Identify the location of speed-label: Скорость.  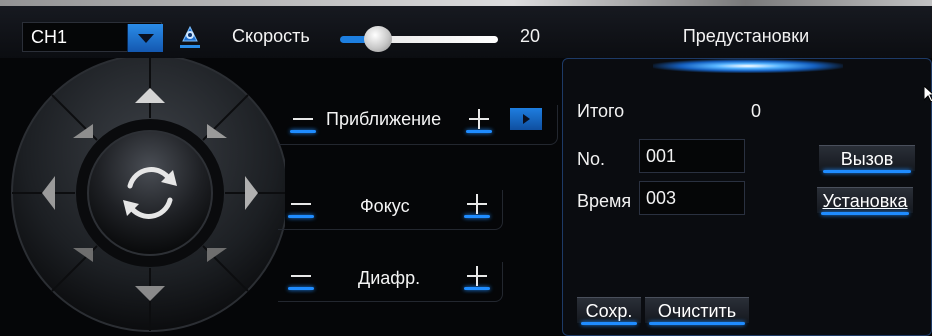
(271, 36).